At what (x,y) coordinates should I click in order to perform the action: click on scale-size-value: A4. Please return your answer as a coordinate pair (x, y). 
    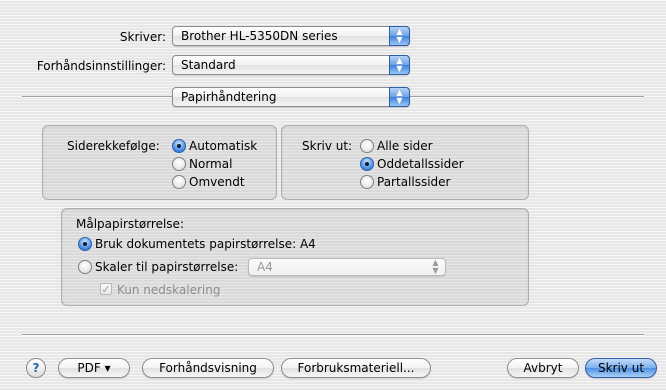
    Looking at the image, I should click on (265, 267).